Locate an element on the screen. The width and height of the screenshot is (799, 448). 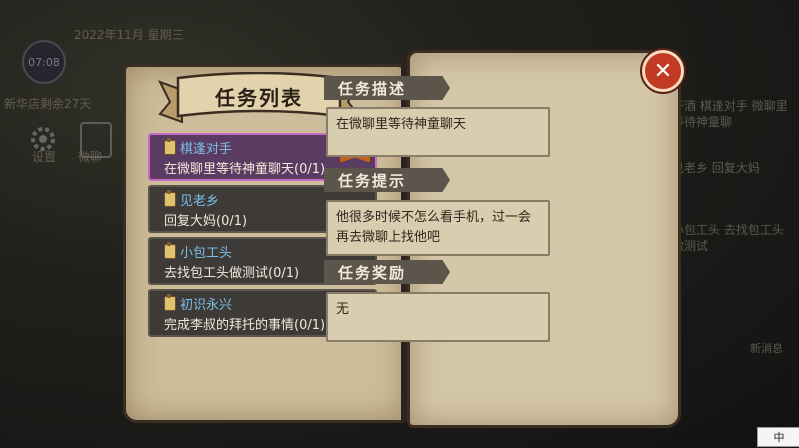
ime-label: 中 is located at coordinates (779, 437).